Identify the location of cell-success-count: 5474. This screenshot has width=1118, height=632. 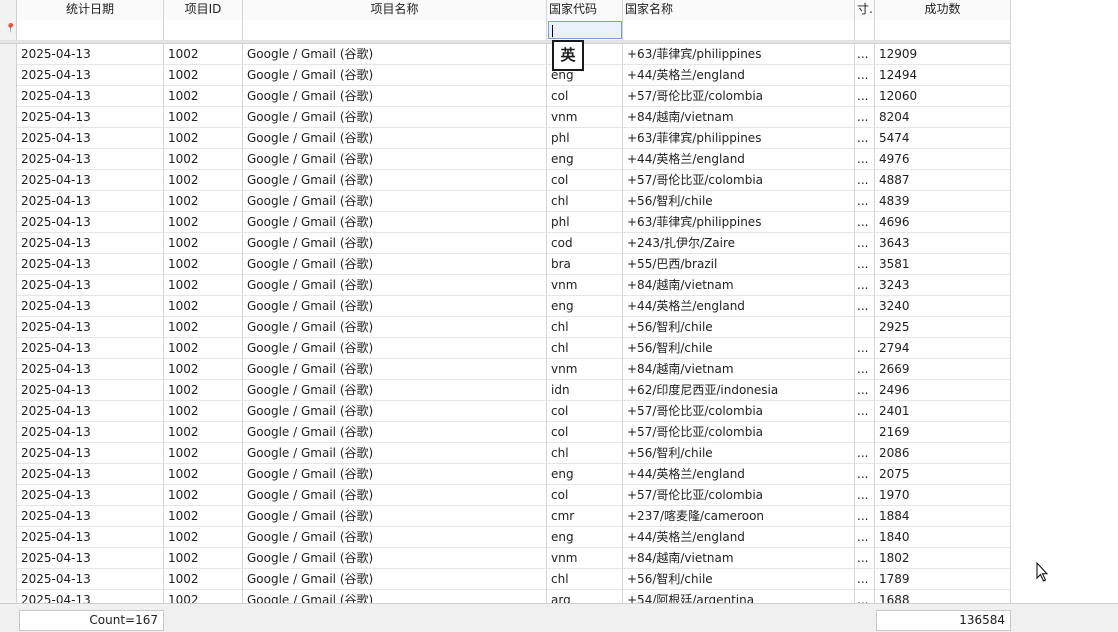
(943, 138).